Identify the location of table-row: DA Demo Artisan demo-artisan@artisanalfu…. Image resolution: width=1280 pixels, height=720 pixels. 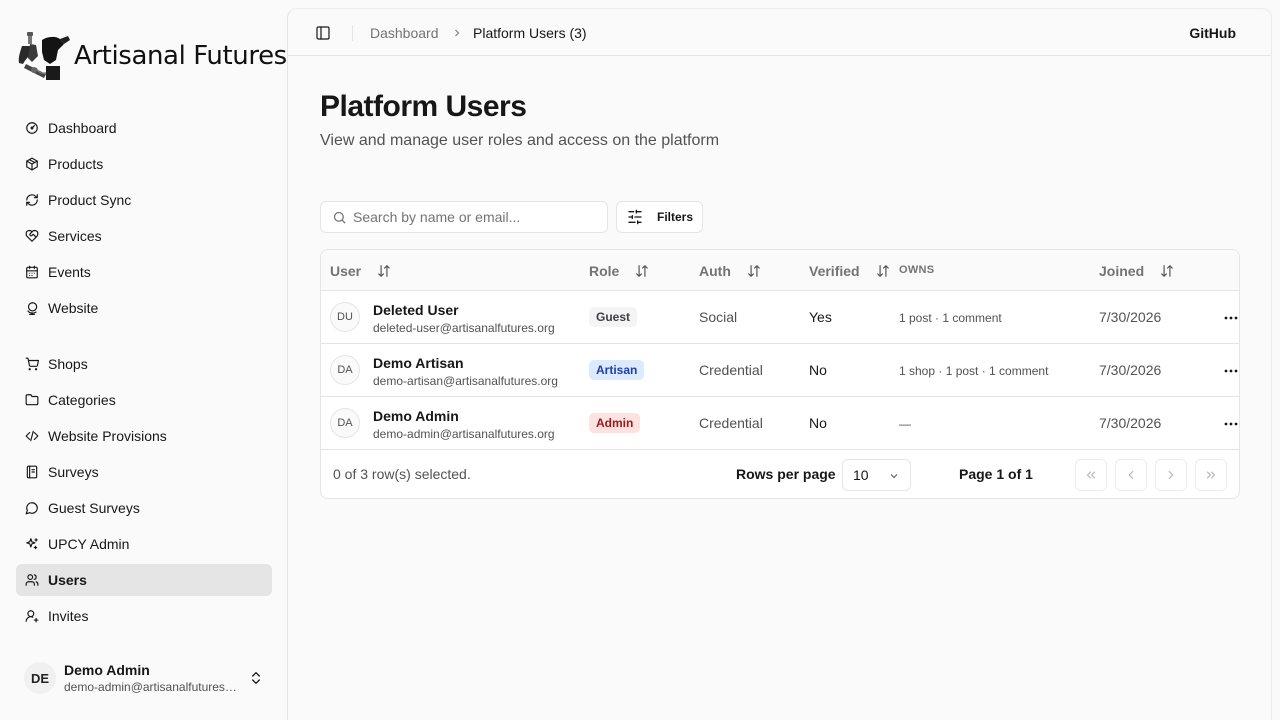
(780, 370).